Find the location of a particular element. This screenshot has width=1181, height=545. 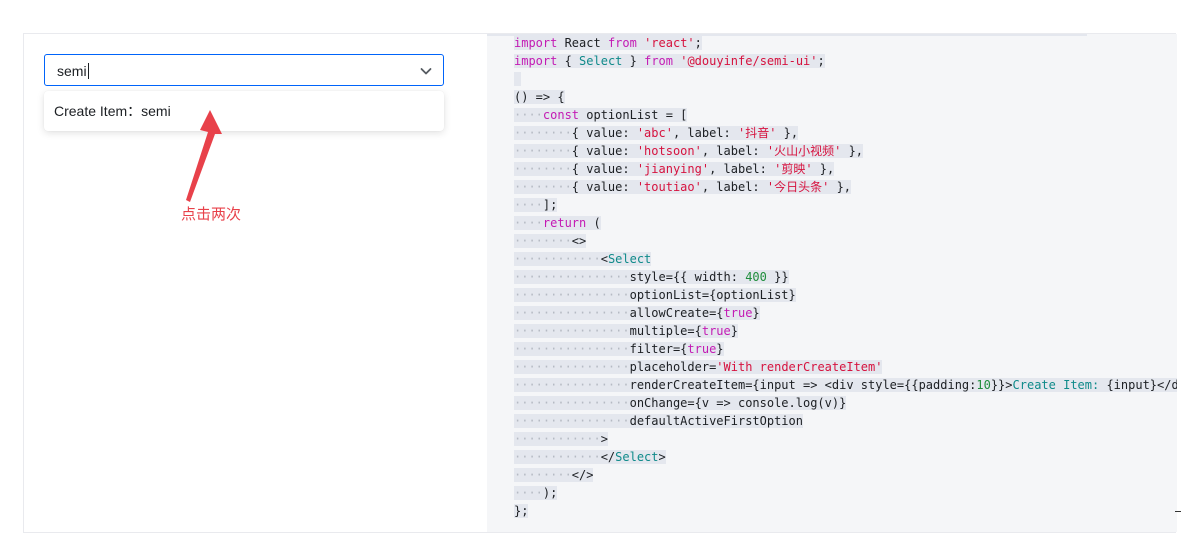

chevron-down-icon is located at coordinates (426, 71).